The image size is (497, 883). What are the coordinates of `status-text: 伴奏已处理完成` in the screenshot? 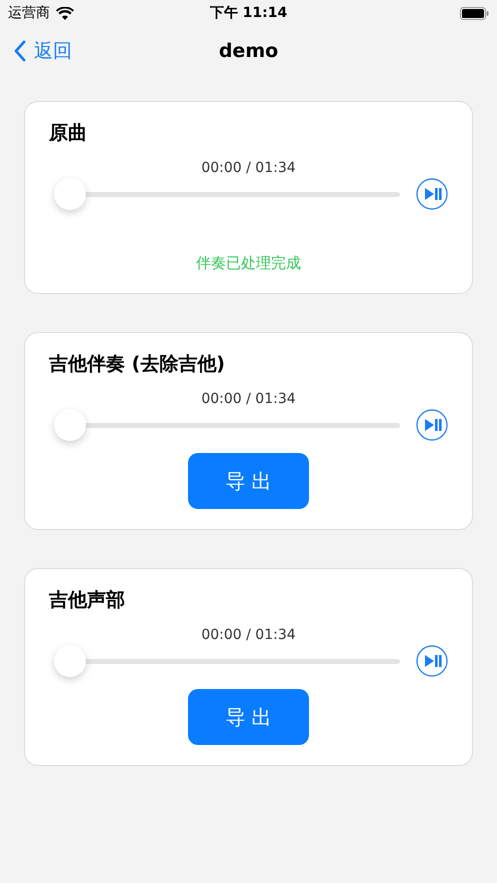 It's located at (248, 263).